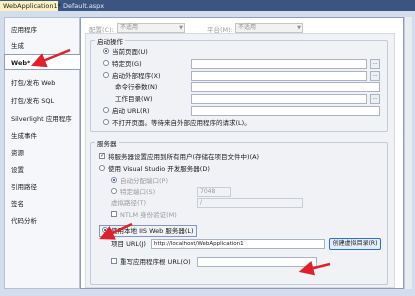  I want to click on virtual-path-field: /, so click(250, 203).